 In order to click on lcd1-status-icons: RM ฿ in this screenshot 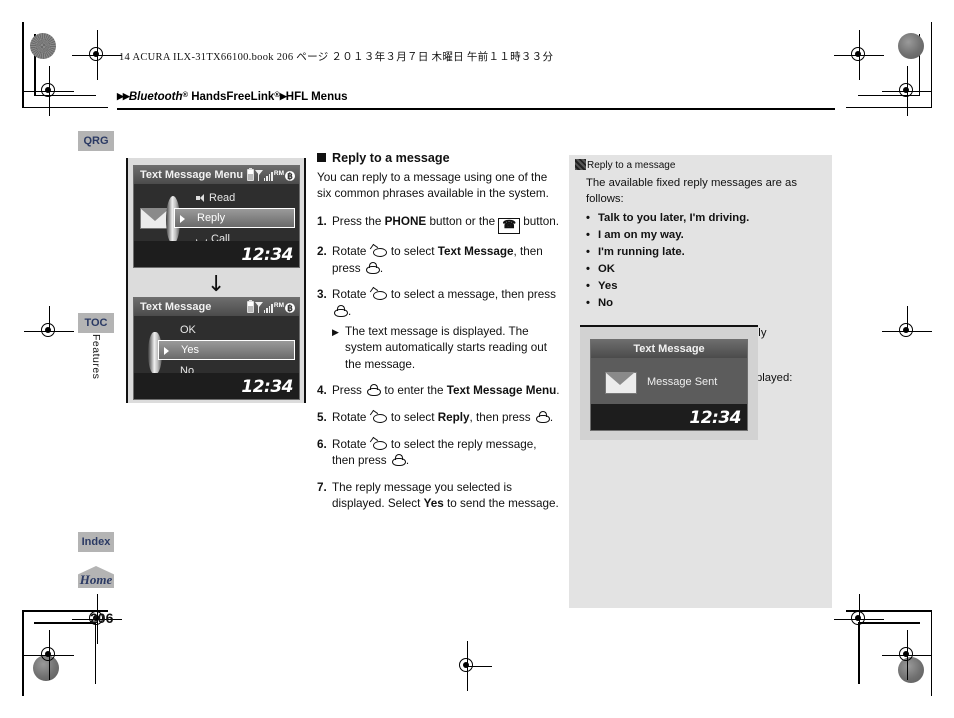, I will do `click(270, 174)`.